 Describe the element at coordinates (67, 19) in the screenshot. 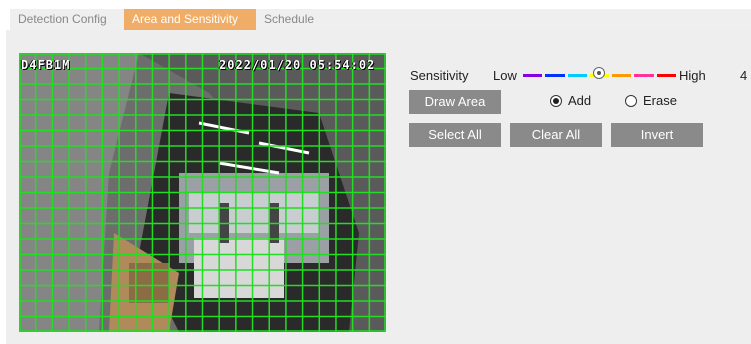

I see `tab-detection-config: Detection Config` at that location.